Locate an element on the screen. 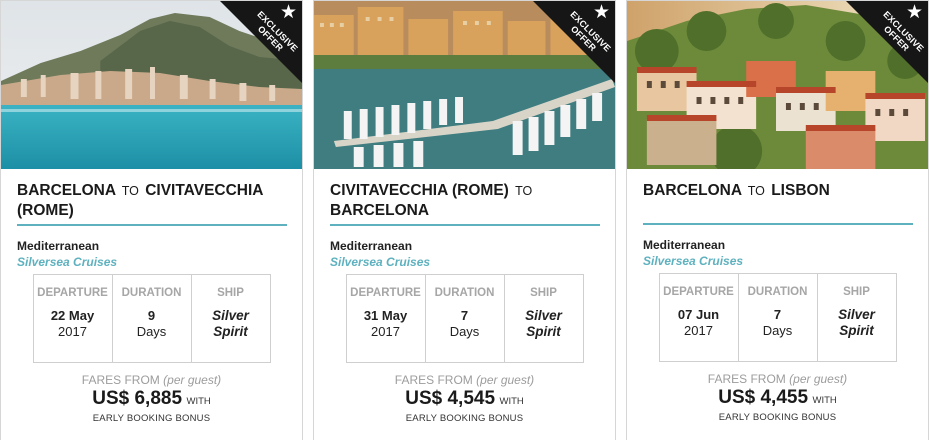 The width and height of the screenshot is (936, 440). route-from: CIVITAVECCHIA (ROME) is located at coordinates (419, 190).